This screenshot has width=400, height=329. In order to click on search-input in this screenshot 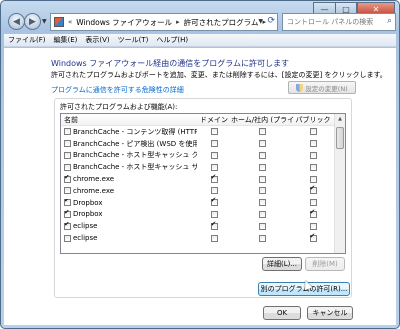, I will do `click(335, 22)`.